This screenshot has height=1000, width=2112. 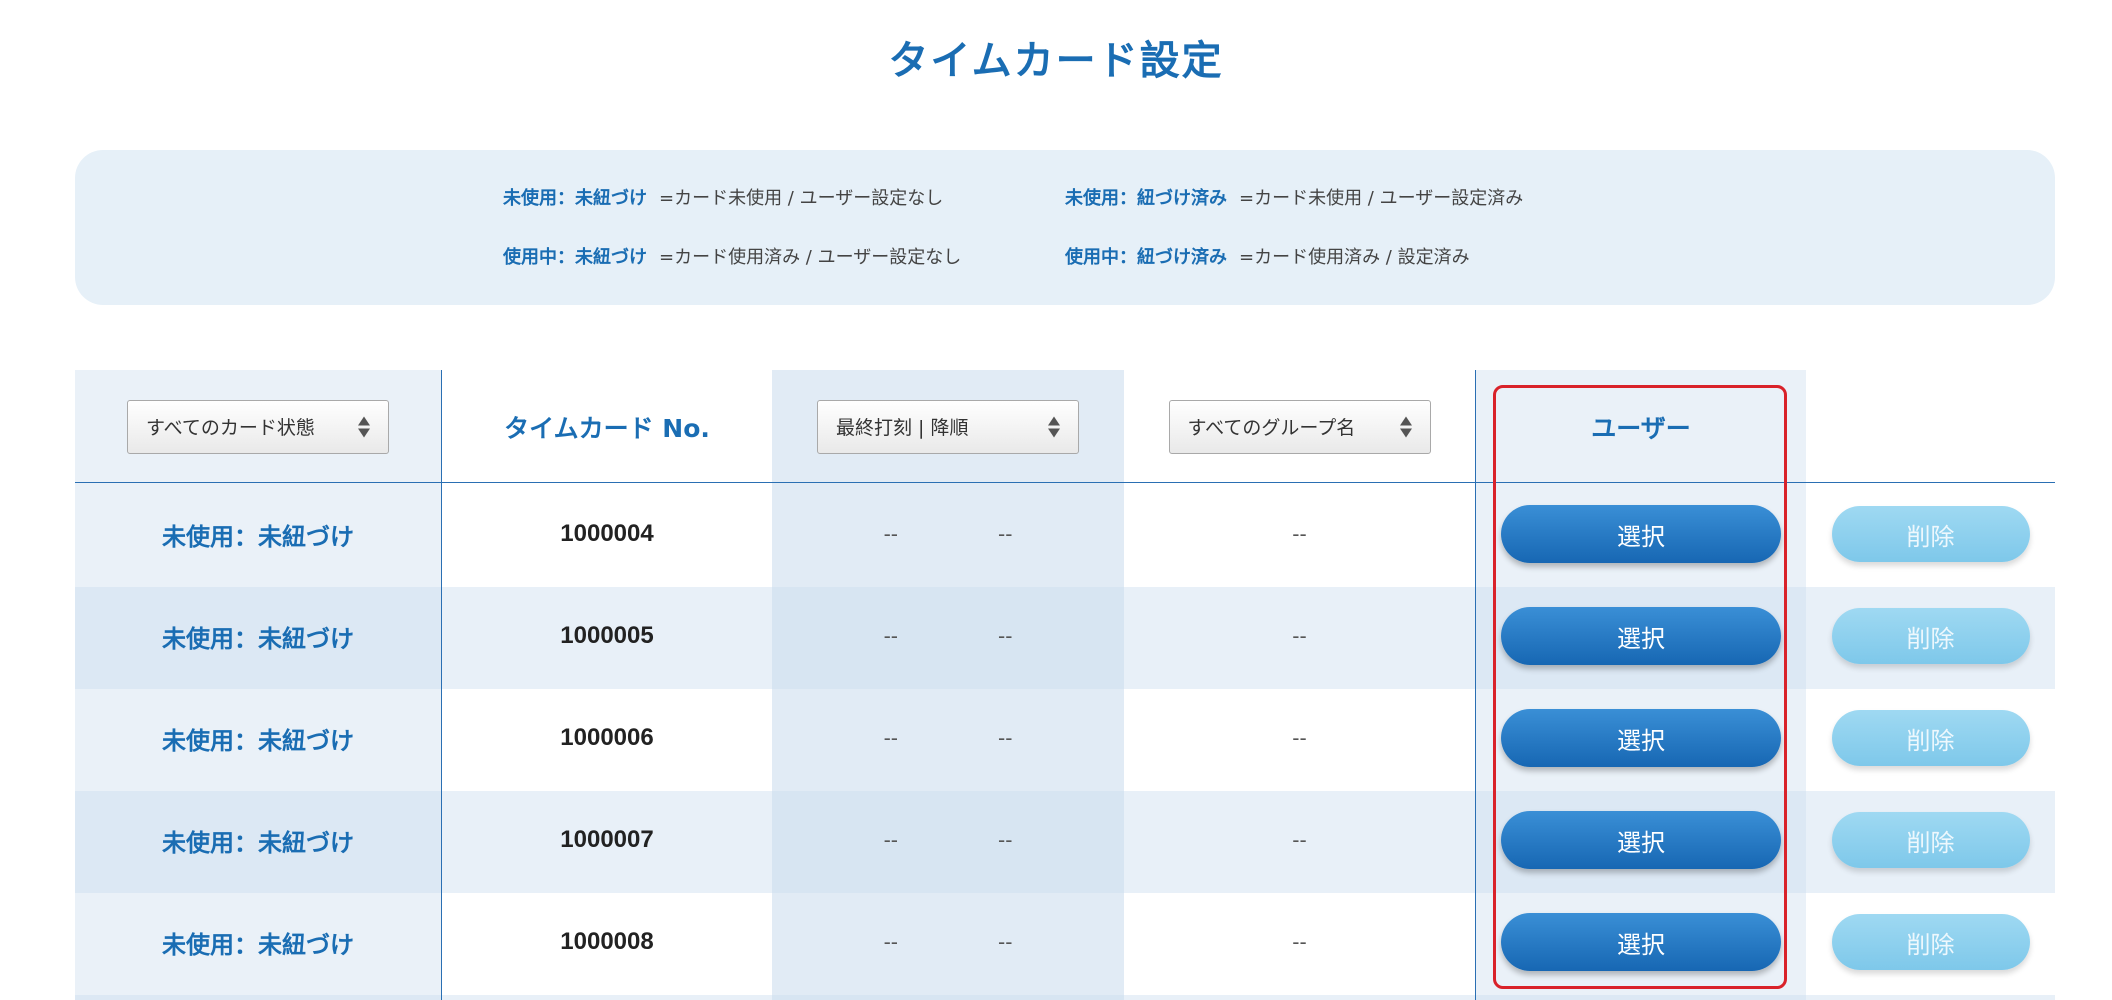 What do you see at coordinates (1271, 428) in the screenshot?
I see `group-filter-value: すべてのグループ名` at bounding box center [1271, 428].